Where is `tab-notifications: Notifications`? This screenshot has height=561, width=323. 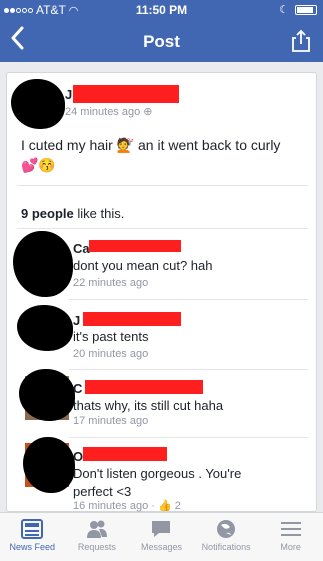
tab-notifications: Notifications is located at coordinates (226, 537).